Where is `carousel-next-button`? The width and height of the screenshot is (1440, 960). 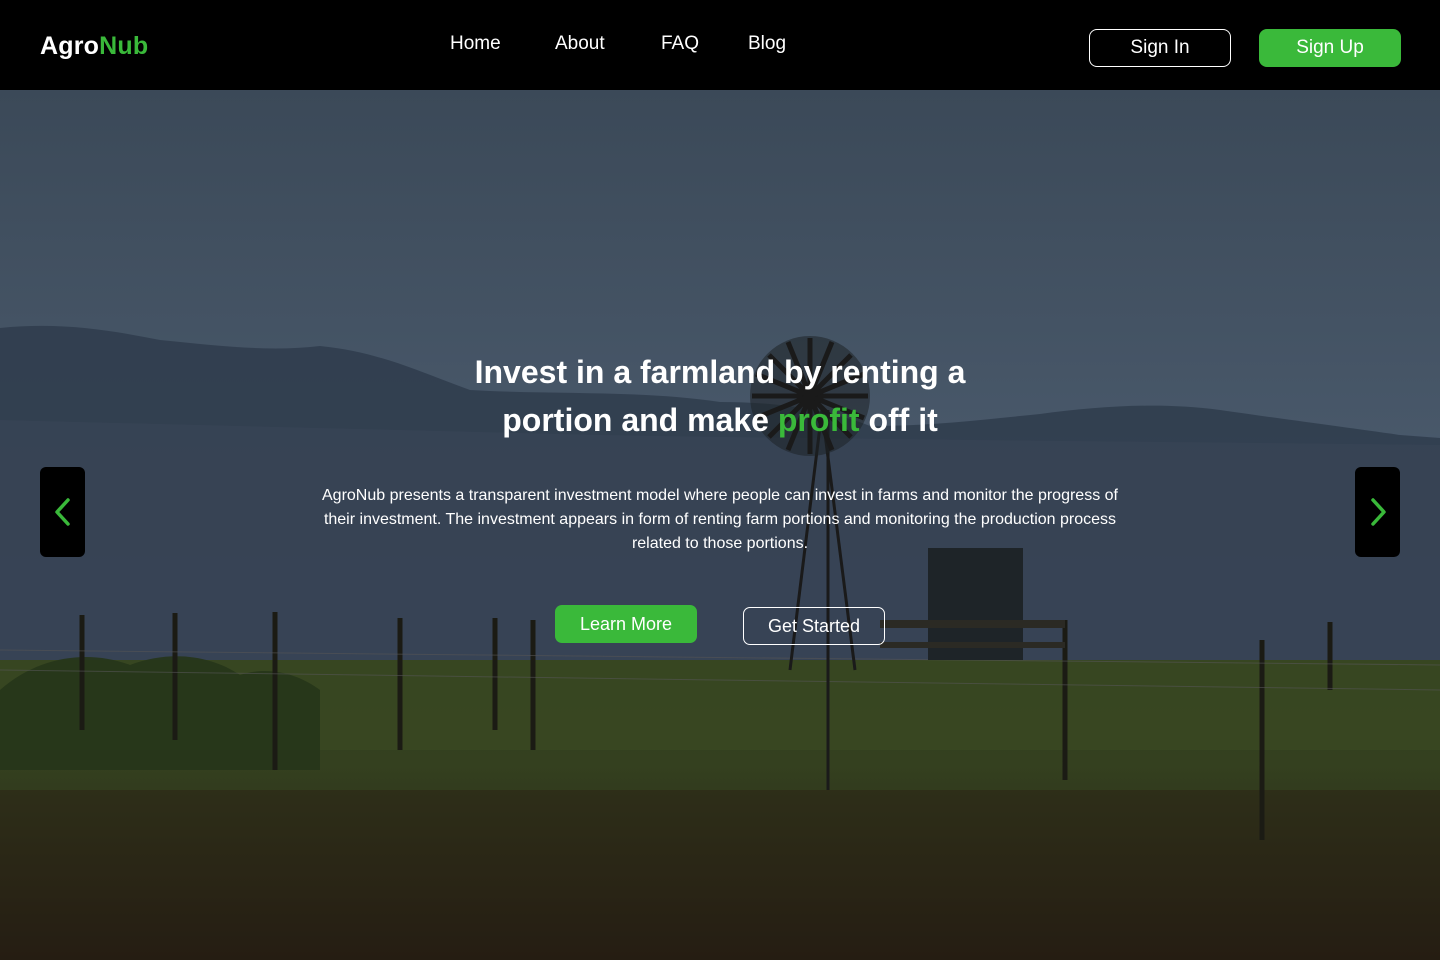
carousel-next-button is located at coordinates (1377, 512).